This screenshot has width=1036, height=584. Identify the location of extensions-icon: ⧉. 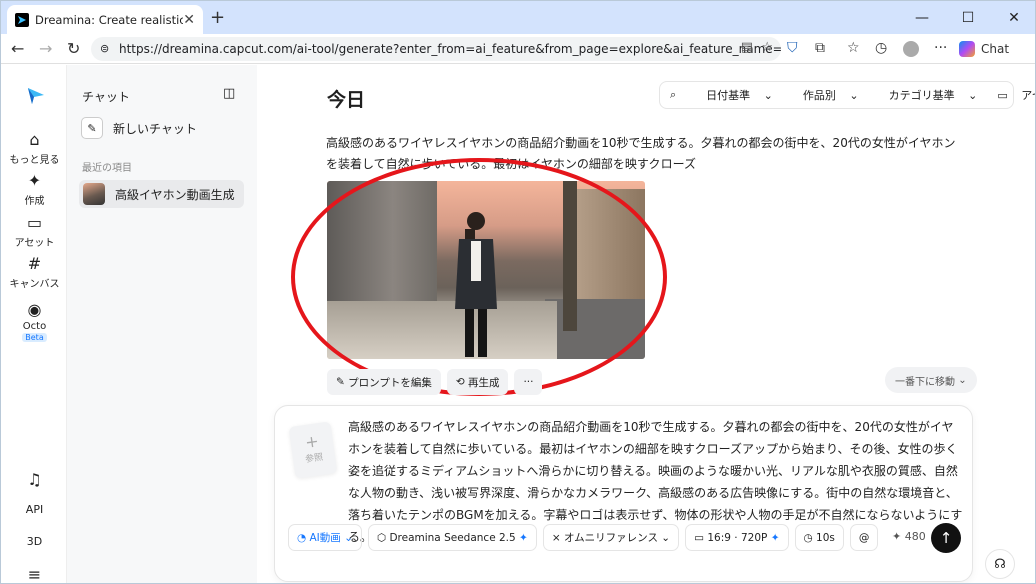
(820, 48).